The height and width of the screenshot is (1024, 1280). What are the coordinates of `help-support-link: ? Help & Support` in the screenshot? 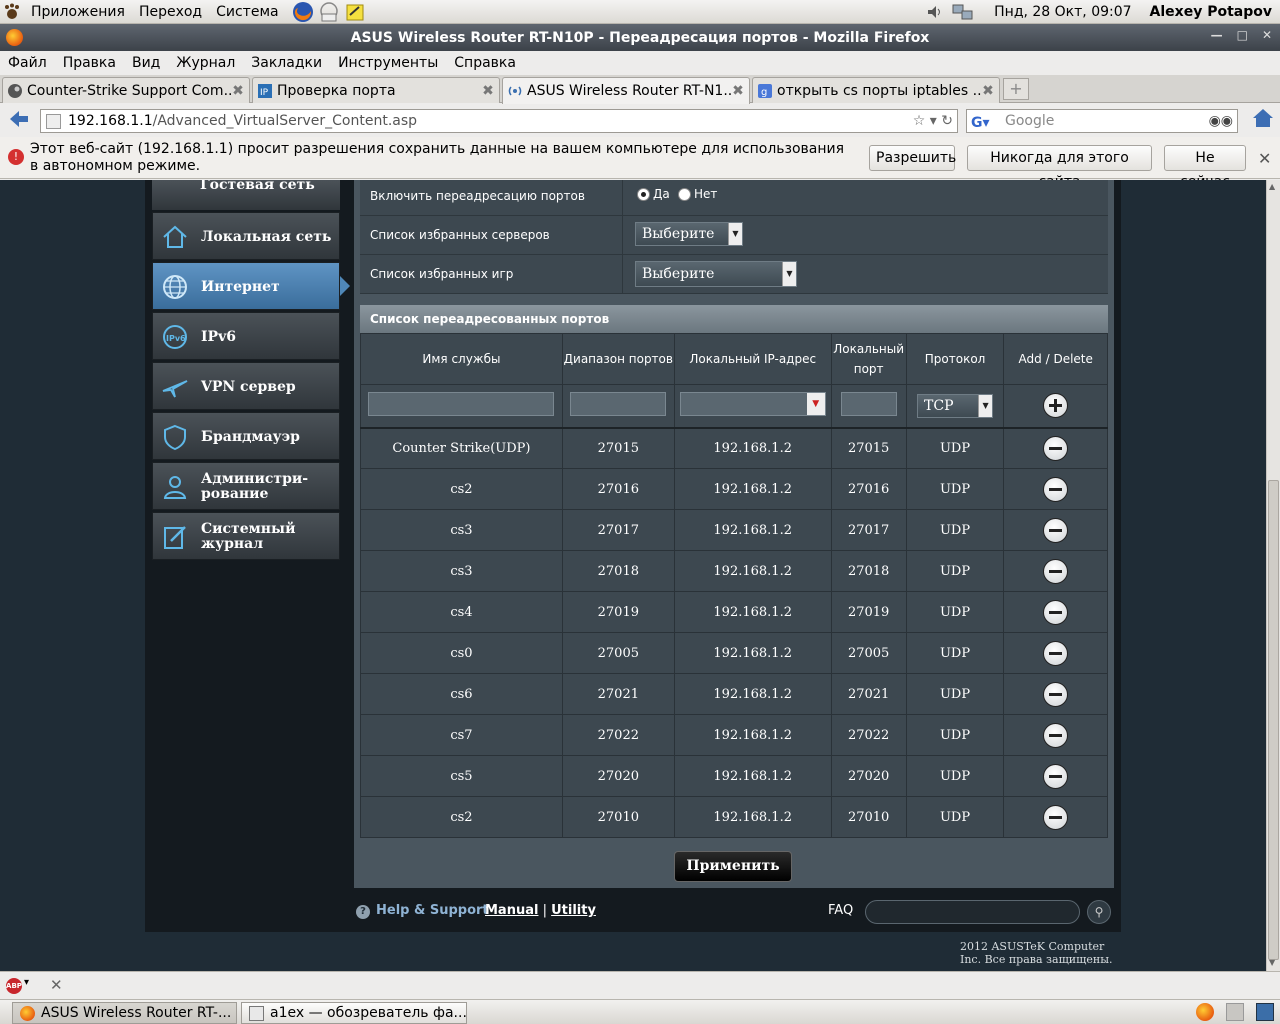 It's located at (422, 911).